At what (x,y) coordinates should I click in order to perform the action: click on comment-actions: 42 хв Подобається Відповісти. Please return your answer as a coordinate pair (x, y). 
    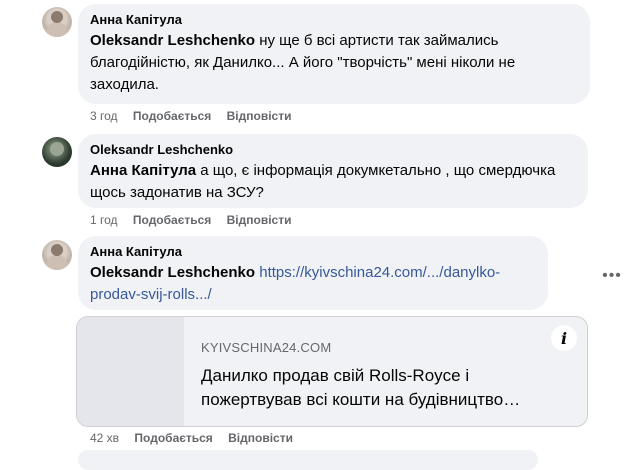
    Looking at the image, I should click on (197, 438).